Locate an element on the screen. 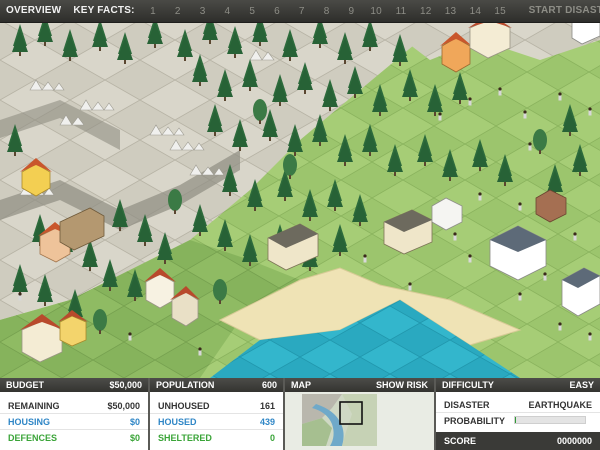 Image resolution: width=600 pixels, height=450 pixels. map-panel: MAP SHOW RISK is located at coordinates (359, 414).